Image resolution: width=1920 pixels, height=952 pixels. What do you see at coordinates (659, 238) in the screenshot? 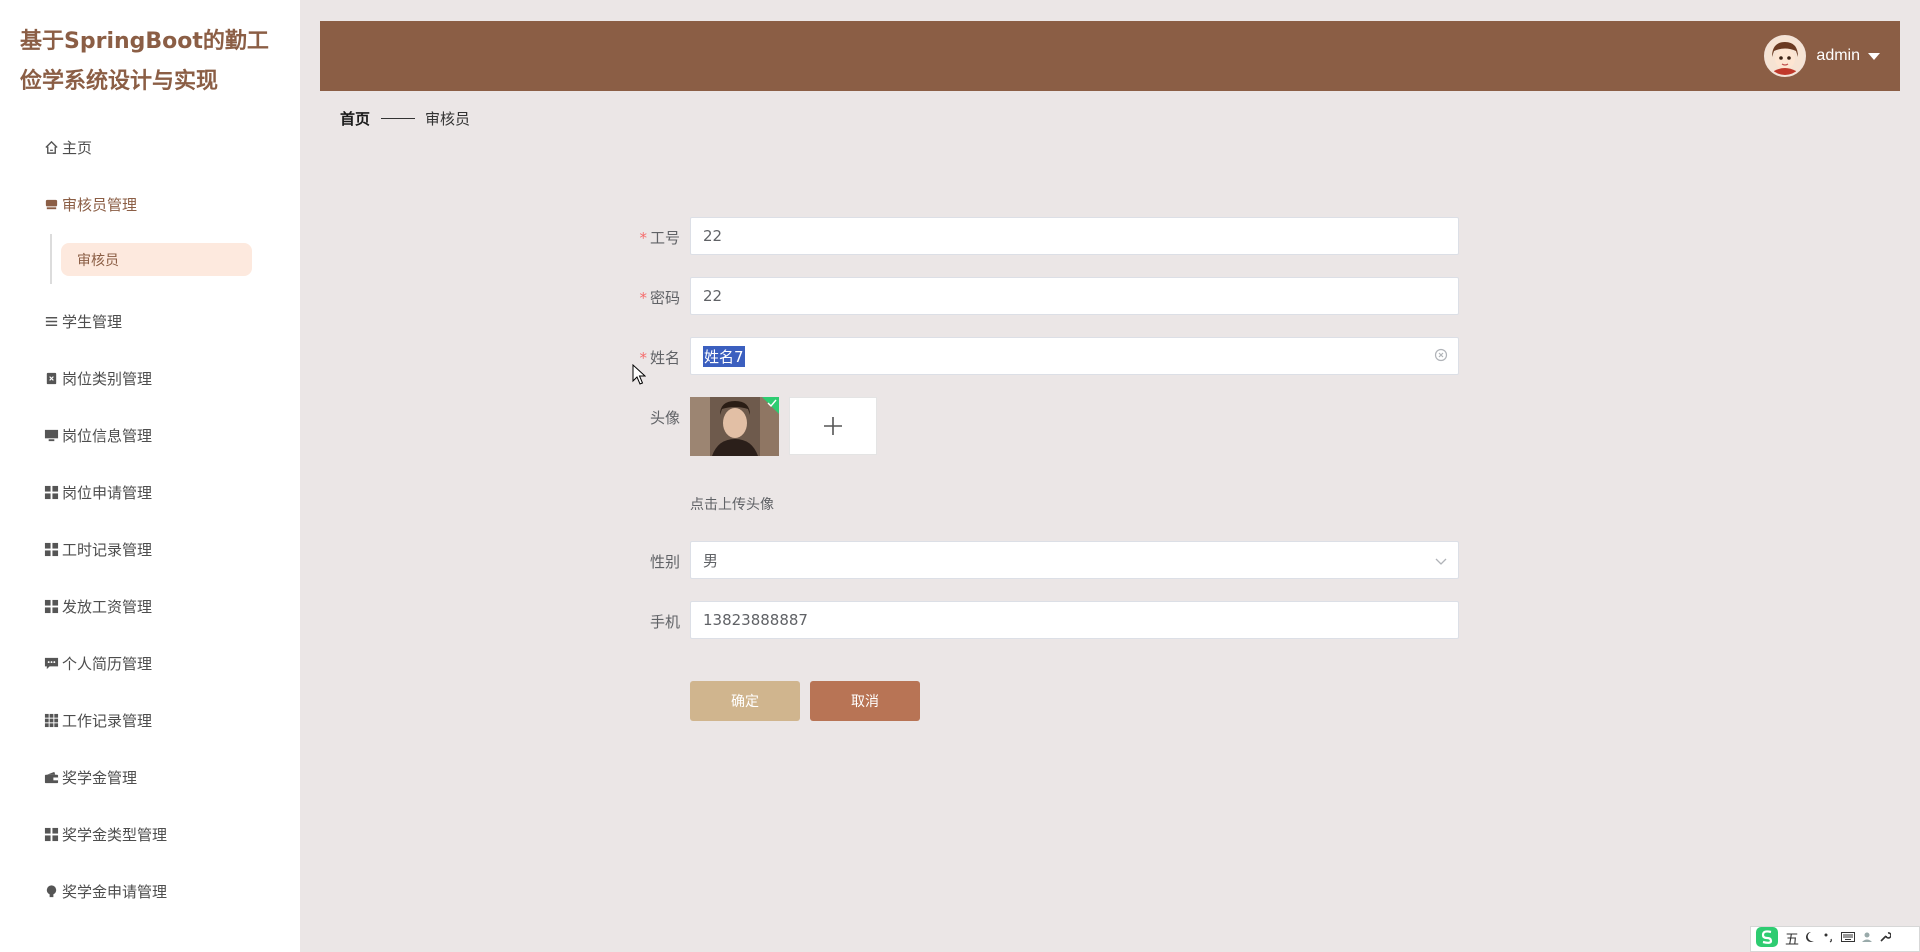
I see `id-label: * 工号` at bounding box center [659, 238].